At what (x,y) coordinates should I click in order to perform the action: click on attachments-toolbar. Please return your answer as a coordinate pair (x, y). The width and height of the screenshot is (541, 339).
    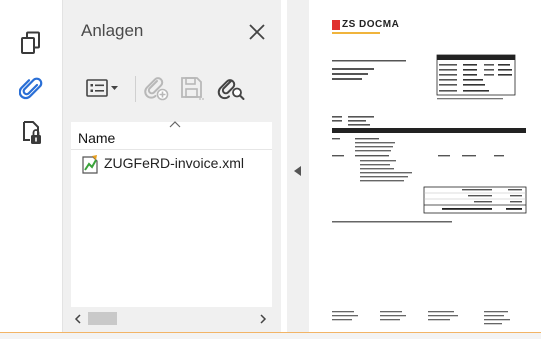
    Looking at the image, I should click on (175, 89).